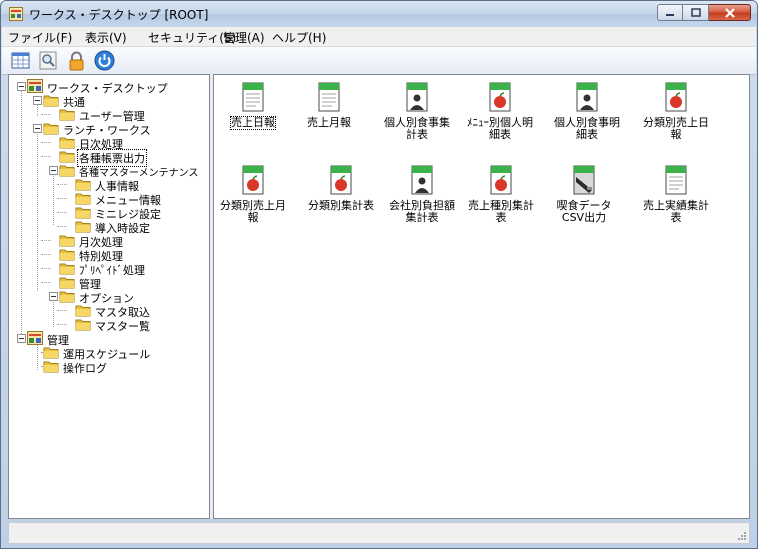 This screenshot has width=758, height=549. Describe the element at coordinates (106, 37) in the screenshot. I see `menu-view: 表示(V)` at that location.